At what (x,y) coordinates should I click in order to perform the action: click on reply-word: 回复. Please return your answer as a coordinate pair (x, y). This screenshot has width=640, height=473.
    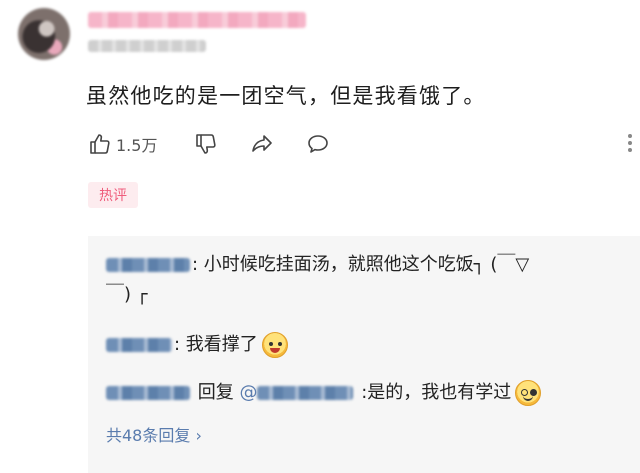
    Looking at the image, I should click on (215, 392).